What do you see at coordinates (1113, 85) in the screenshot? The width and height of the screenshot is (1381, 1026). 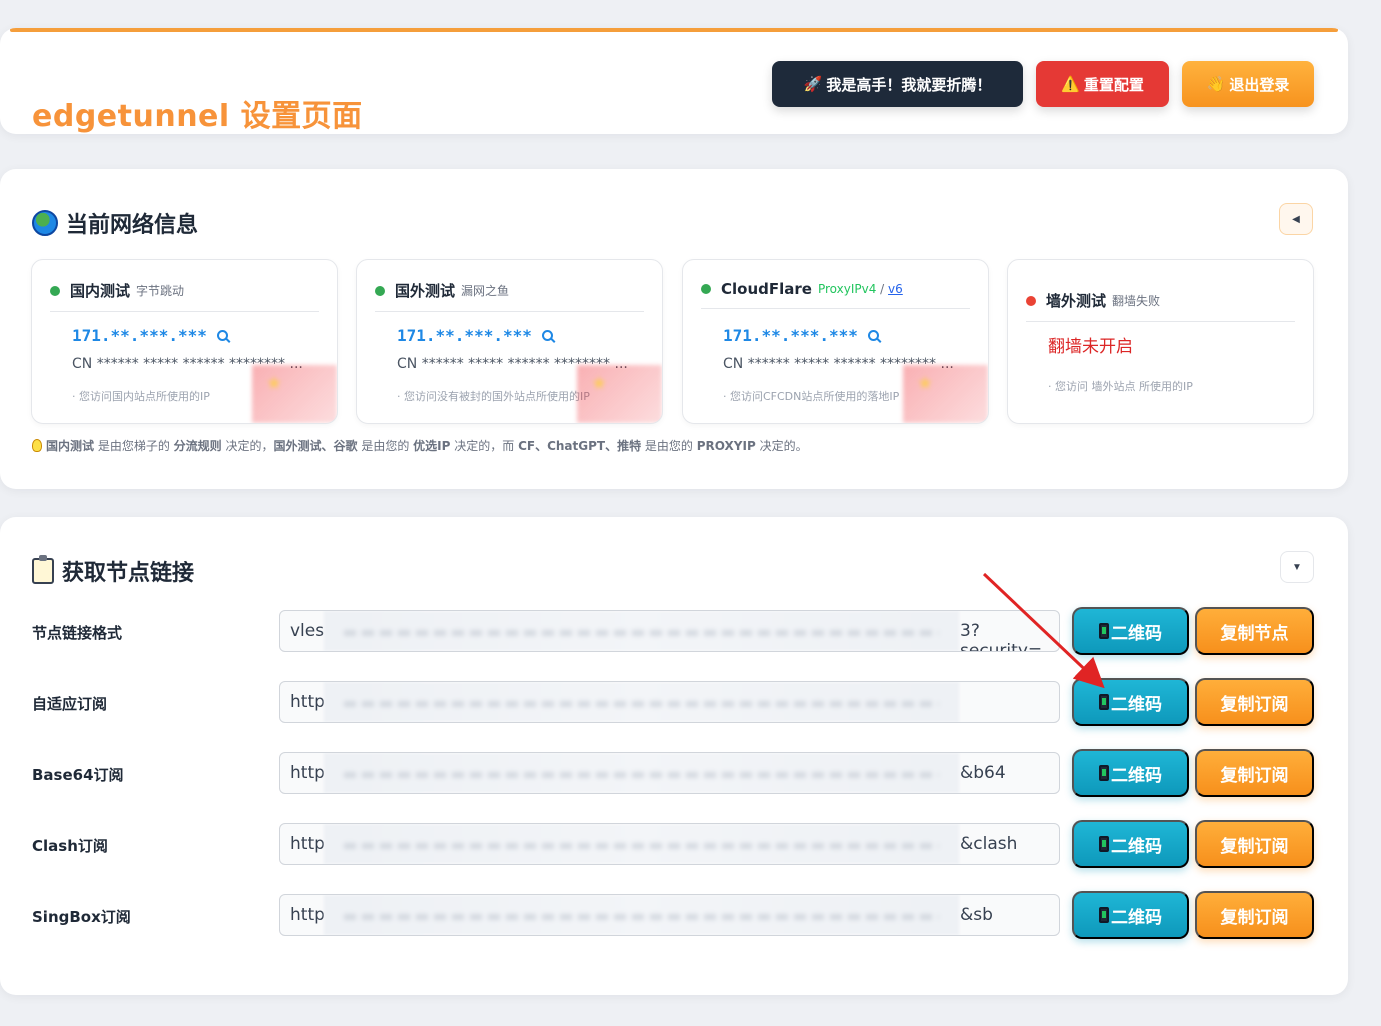 I see `reset-config-label: 重置配置` at bounding box center [1113, 85].